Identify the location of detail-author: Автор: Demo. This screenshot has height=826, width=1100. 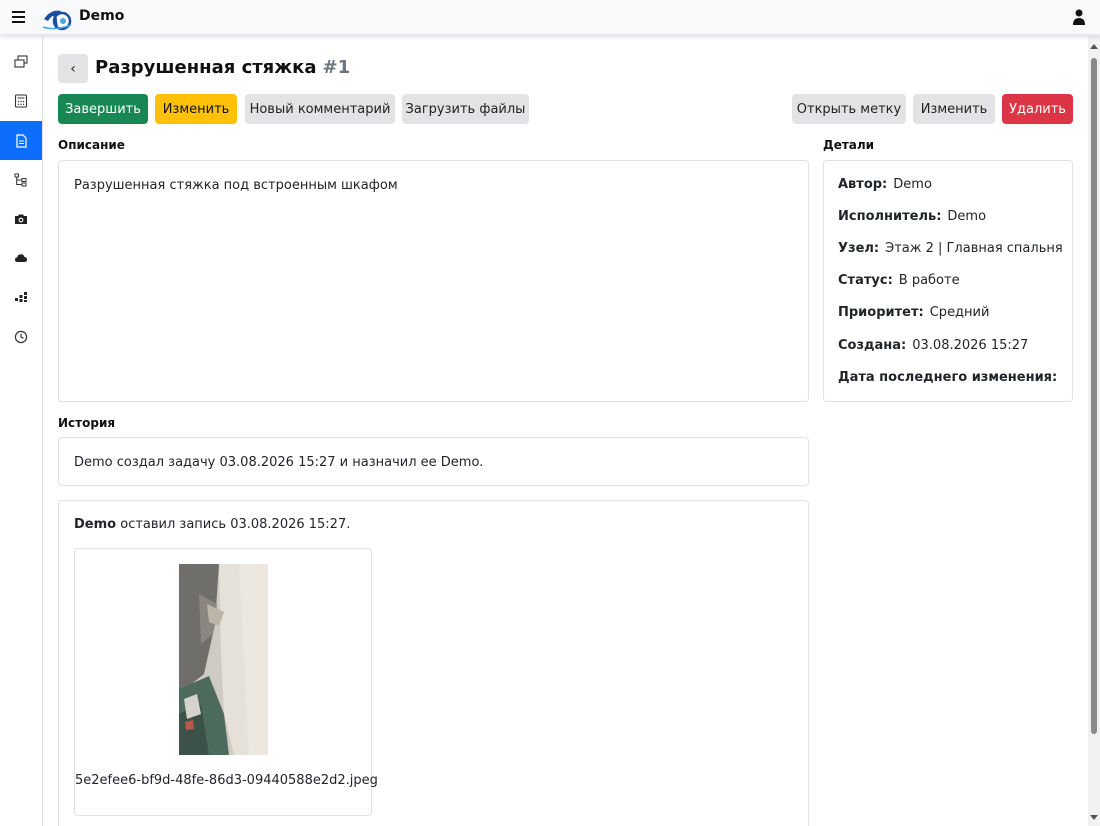
(885, 184).